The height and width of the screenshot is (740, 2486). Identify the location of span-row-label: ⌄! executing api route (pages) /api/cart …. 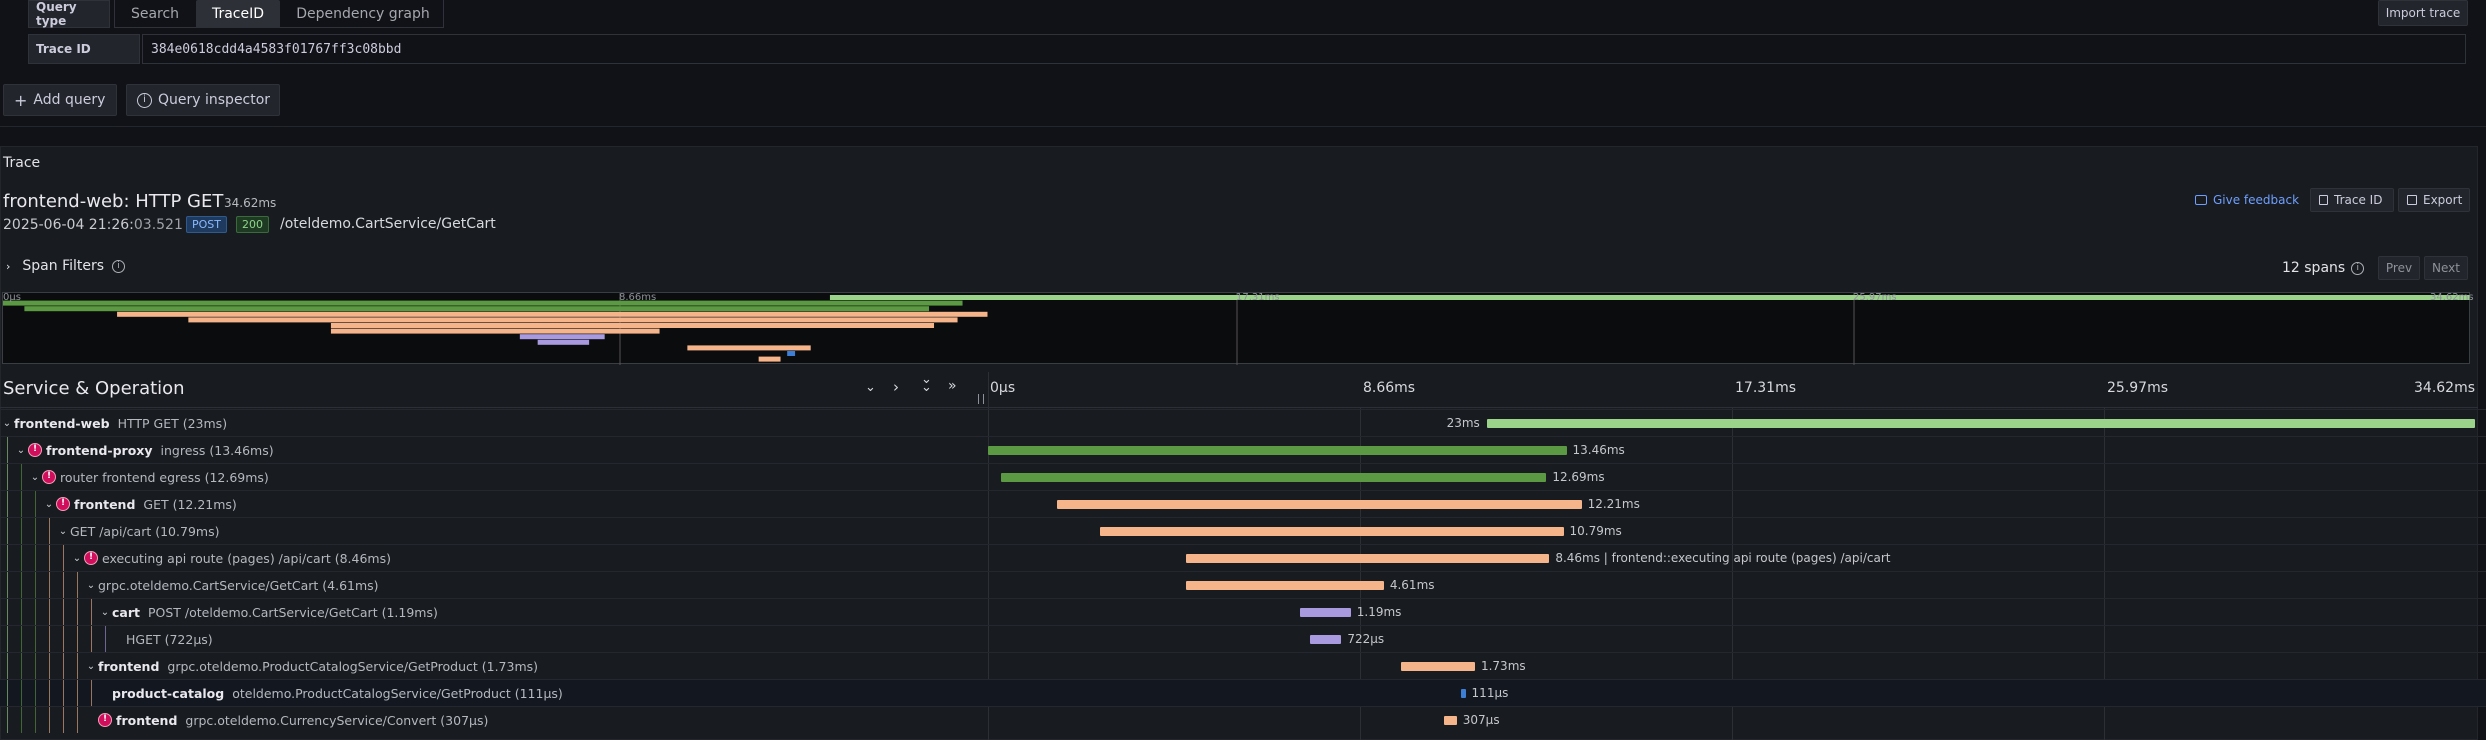
(494, 558).